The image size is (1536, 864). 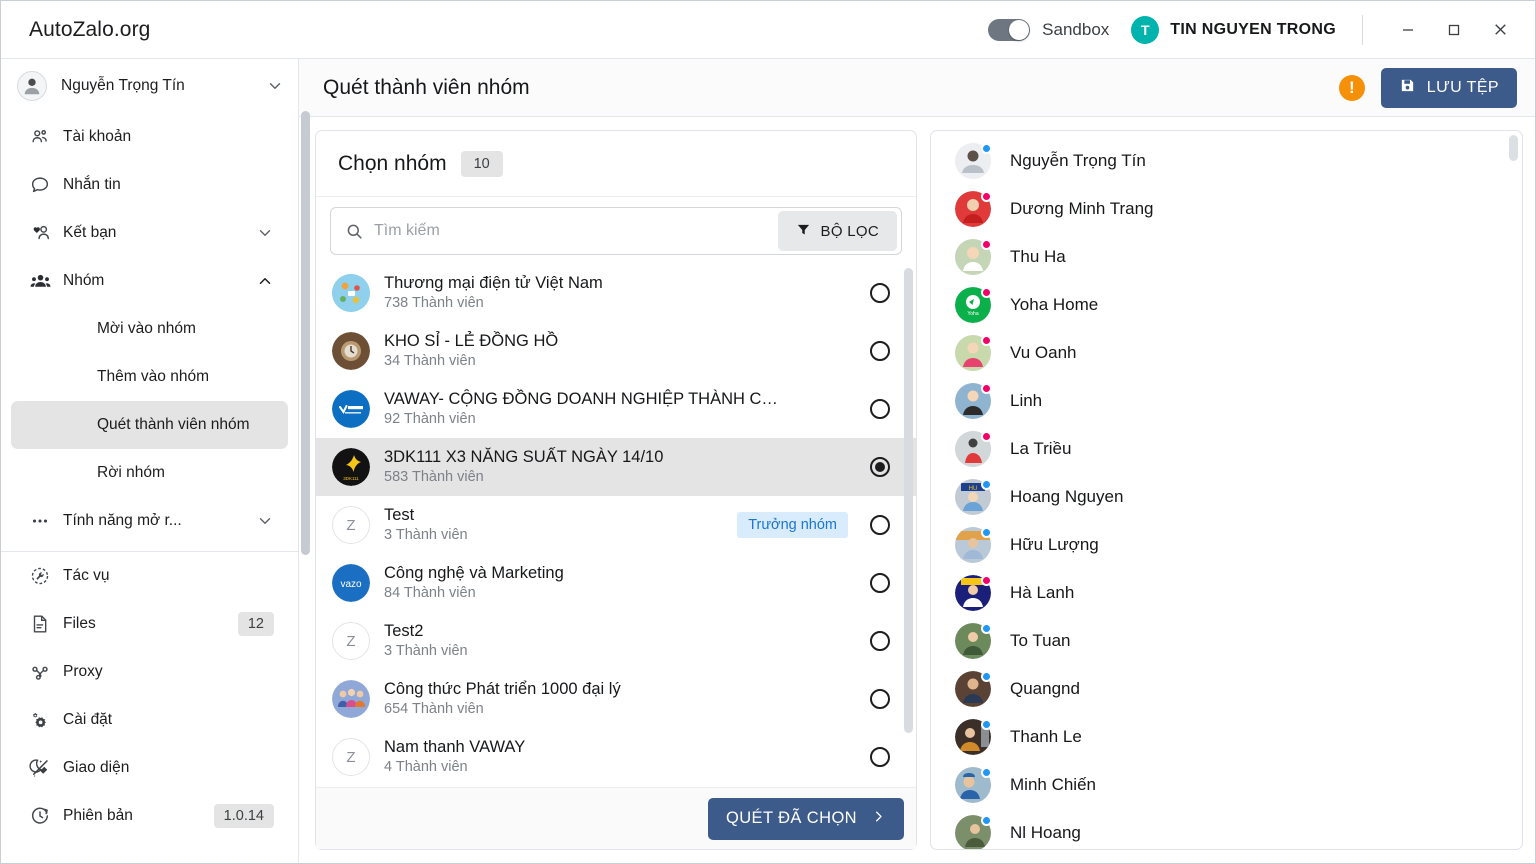 What do you see at coordinates (149, 624) in the screenshot?
I see `sidebar-item-files: Files 12` at bounding box center [149, 624].